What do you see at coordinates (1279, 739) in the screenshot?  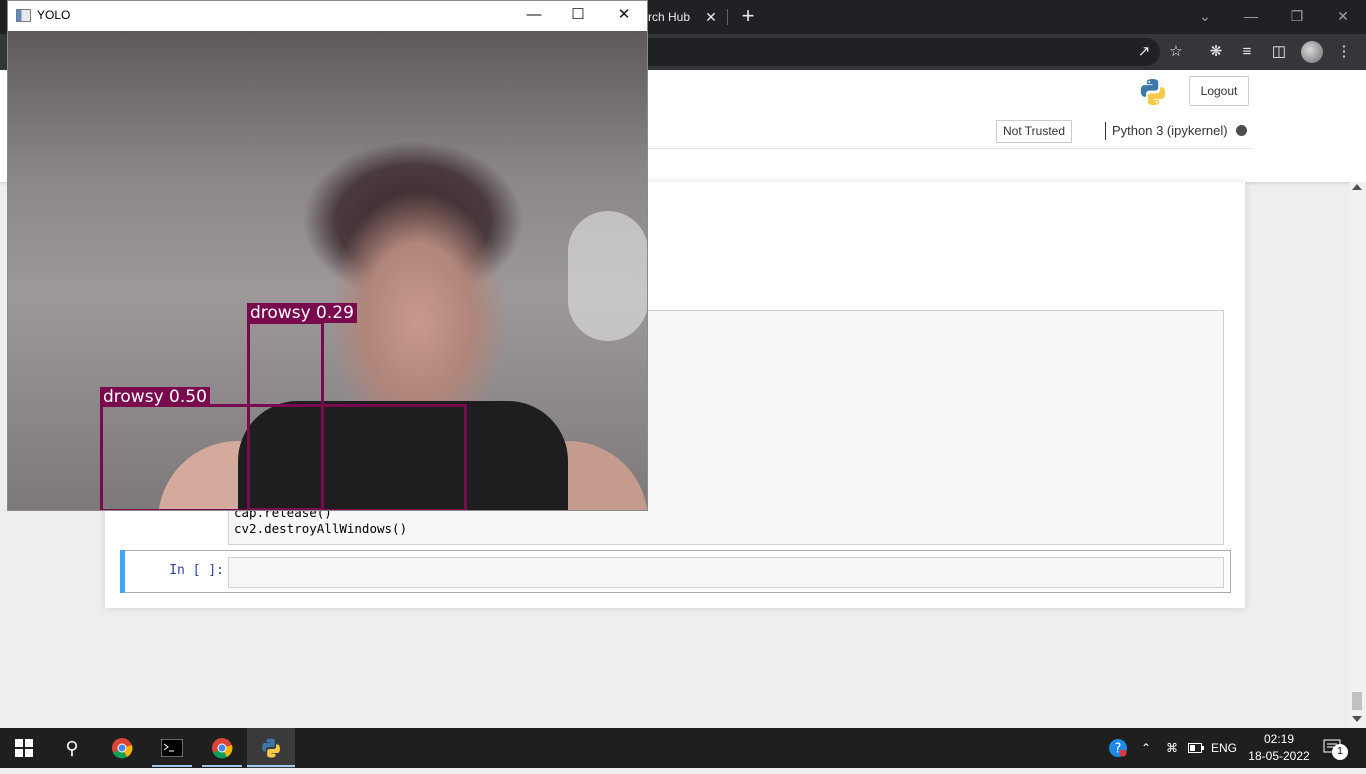 I see `clock-time: 02:19` at bounding box center [1279, 739].